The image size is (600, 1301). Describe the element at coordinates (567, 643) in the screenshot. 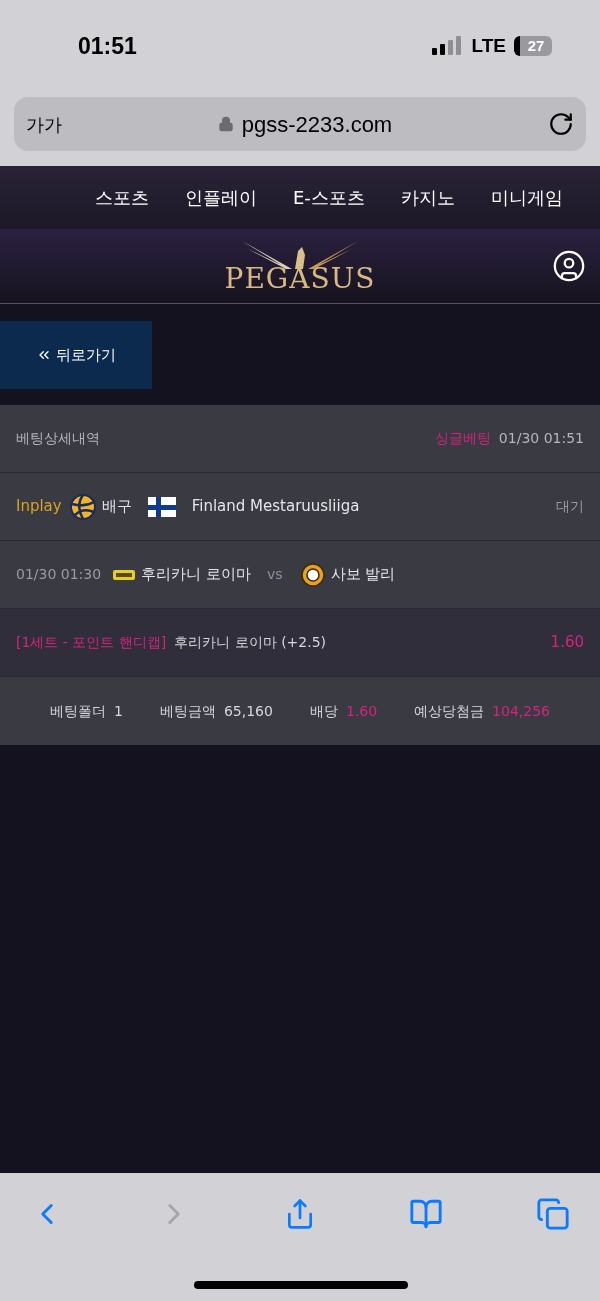

I see `pick-odds: 1.60` at that location.